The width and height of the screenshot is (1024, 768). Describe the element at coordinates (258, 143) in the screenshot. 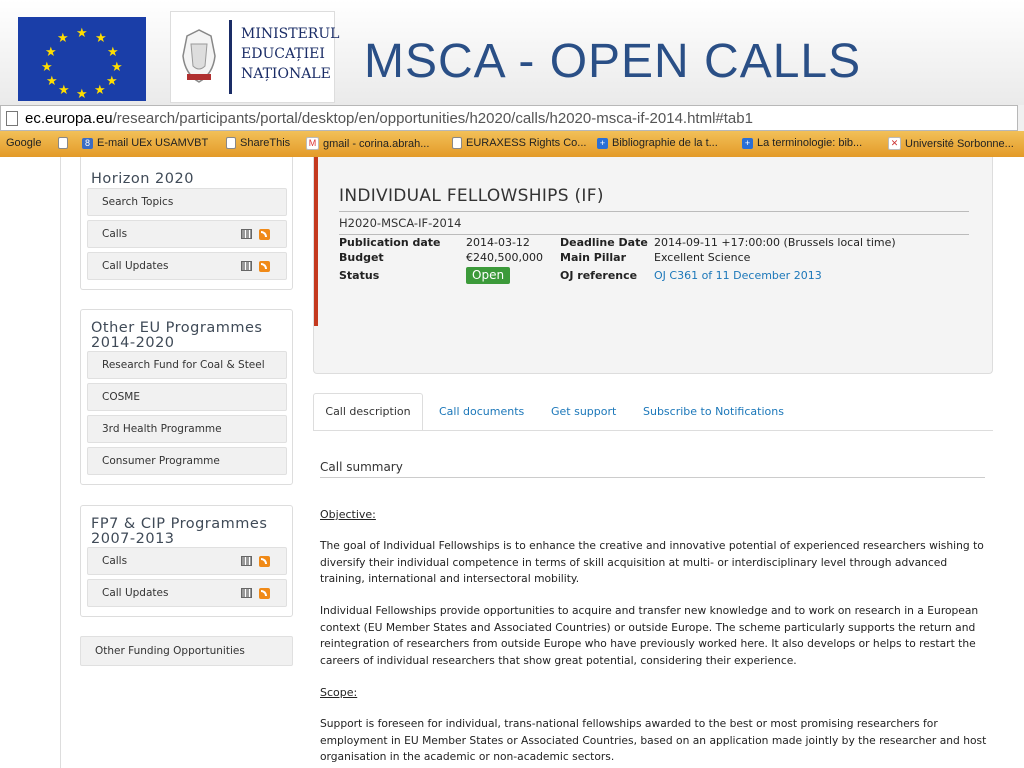

I see `bookmark-sharethis: ShareThis` at that location.